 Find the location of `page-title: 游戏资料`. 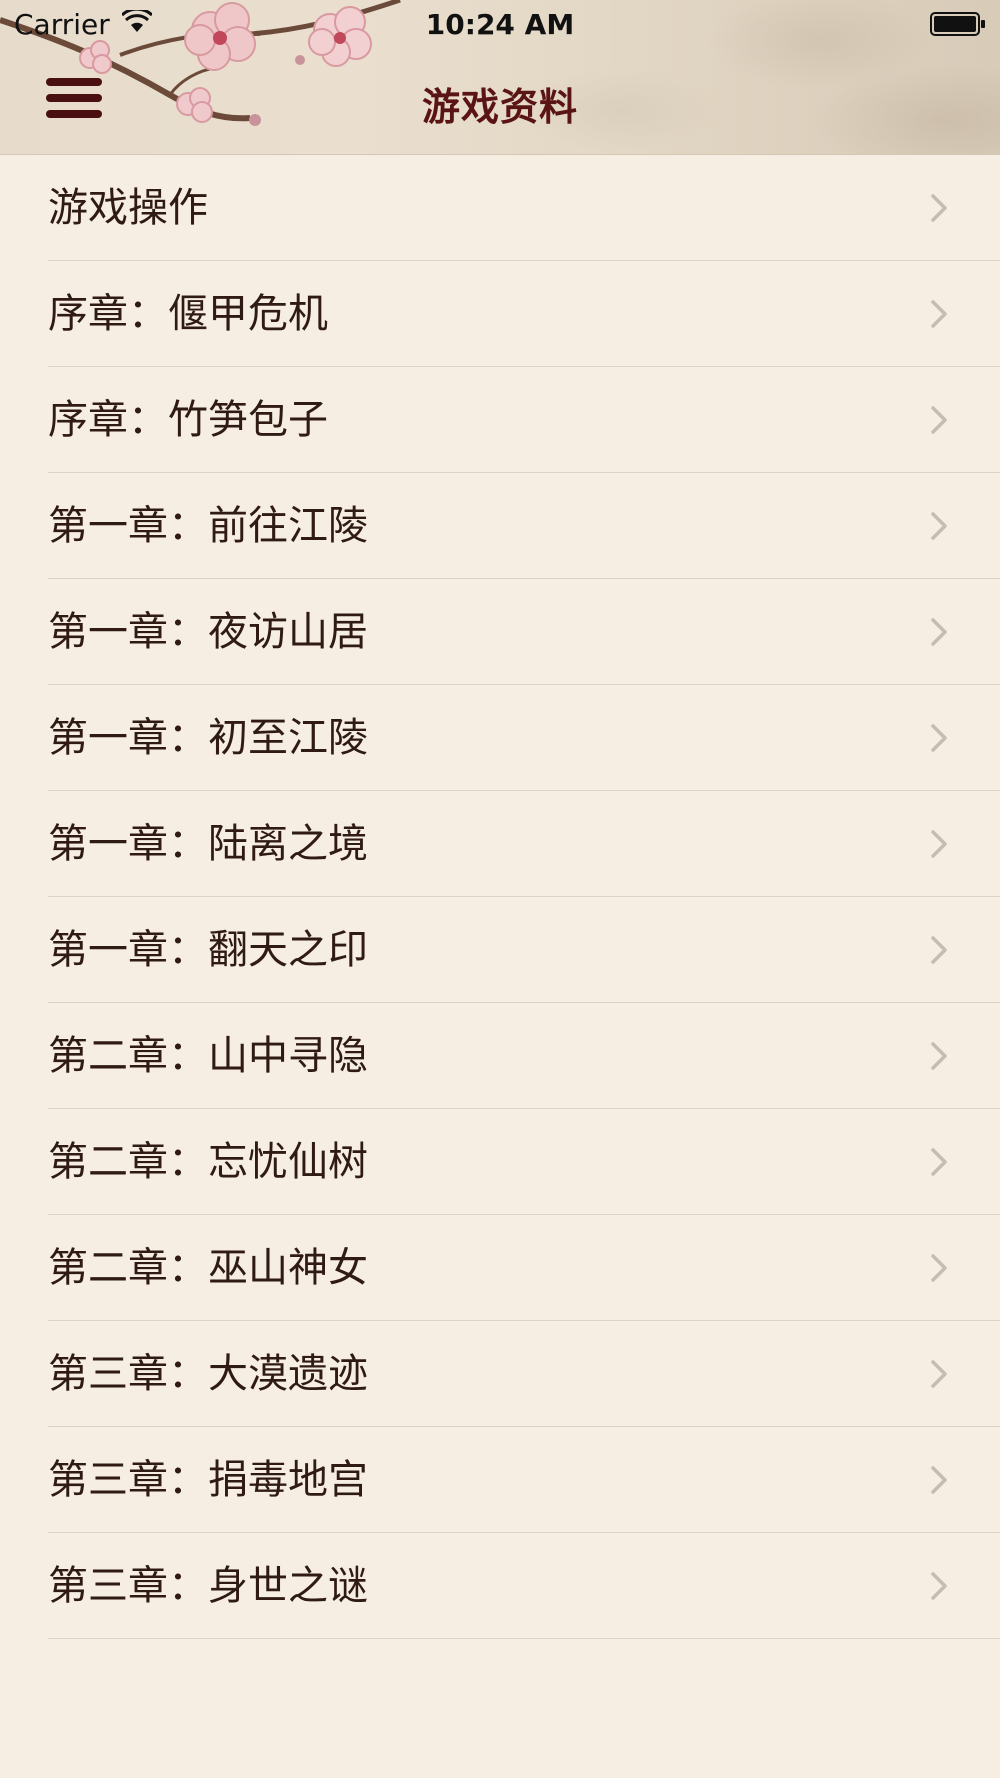

page-title: 游戏资料 is located at coordinates (499, 107).